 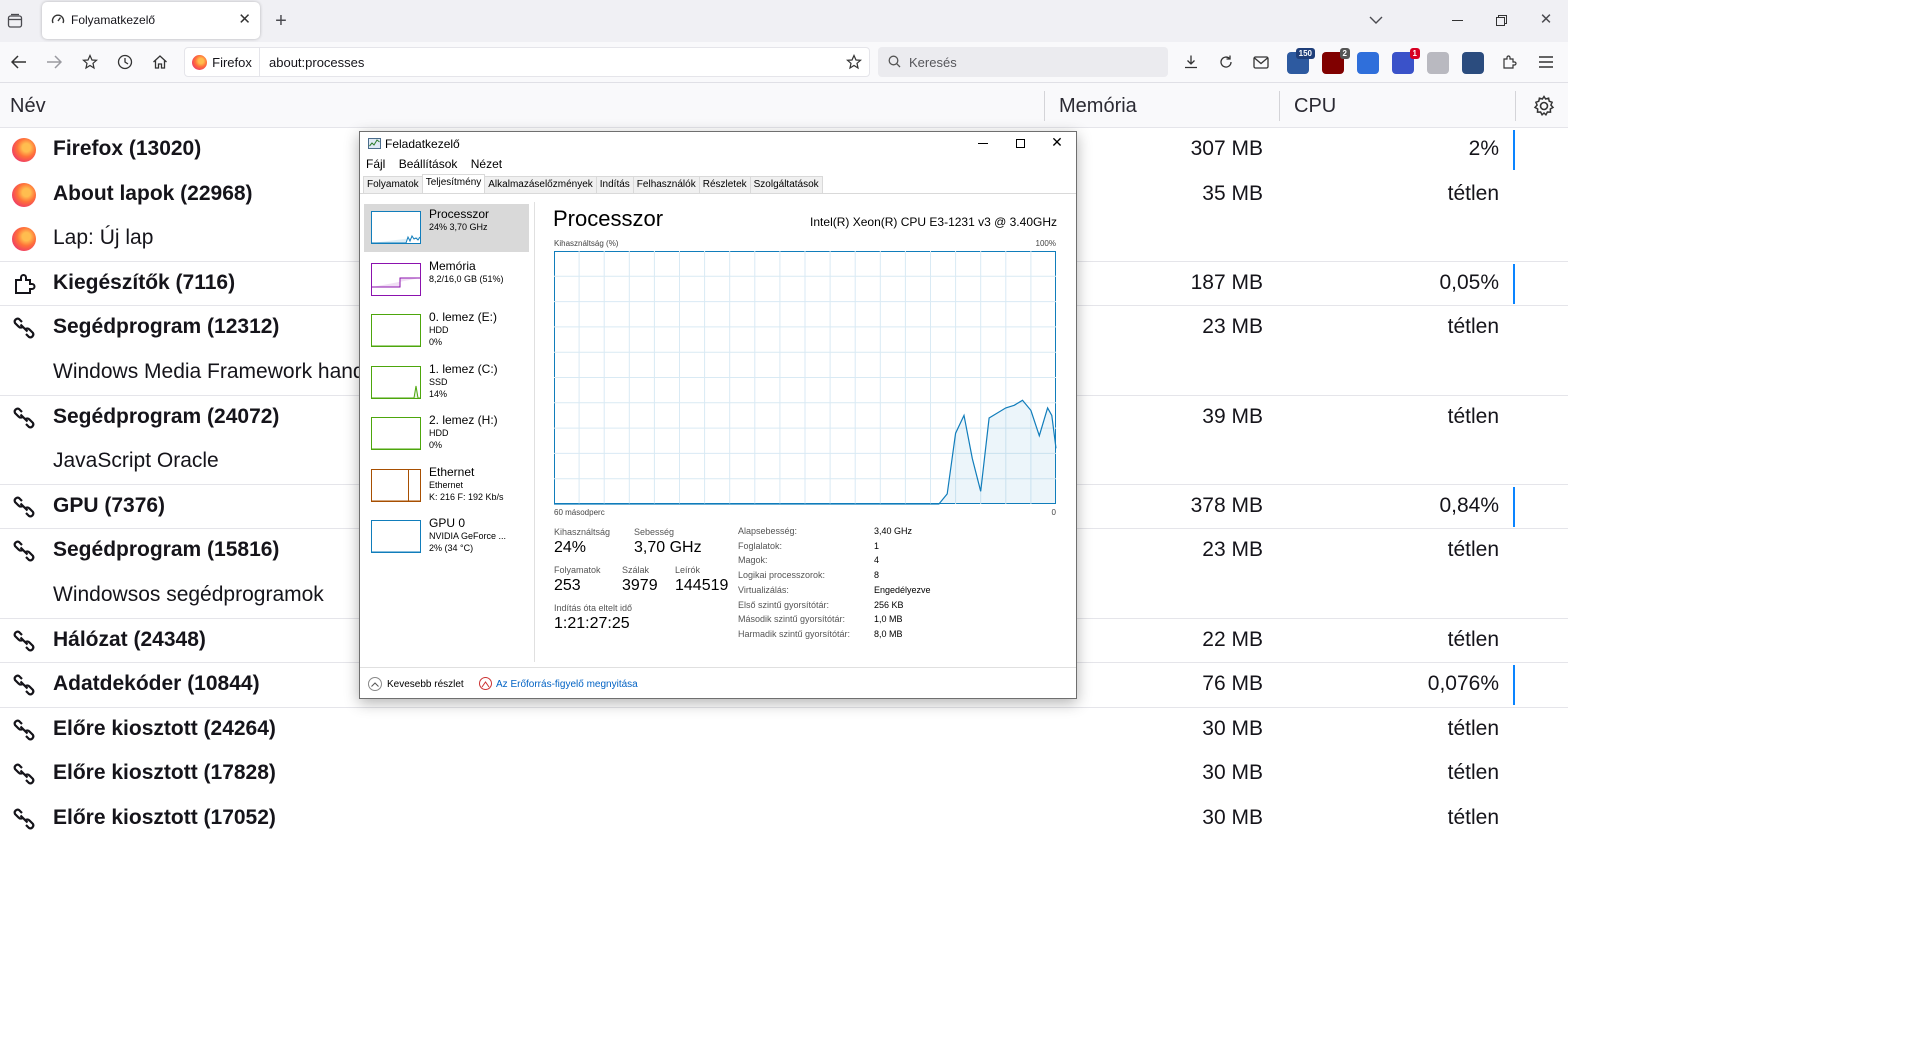 I want to click on perf-sidebar-item: 0. lemez (E:) HDD 0%, so click(x=446, y=331).